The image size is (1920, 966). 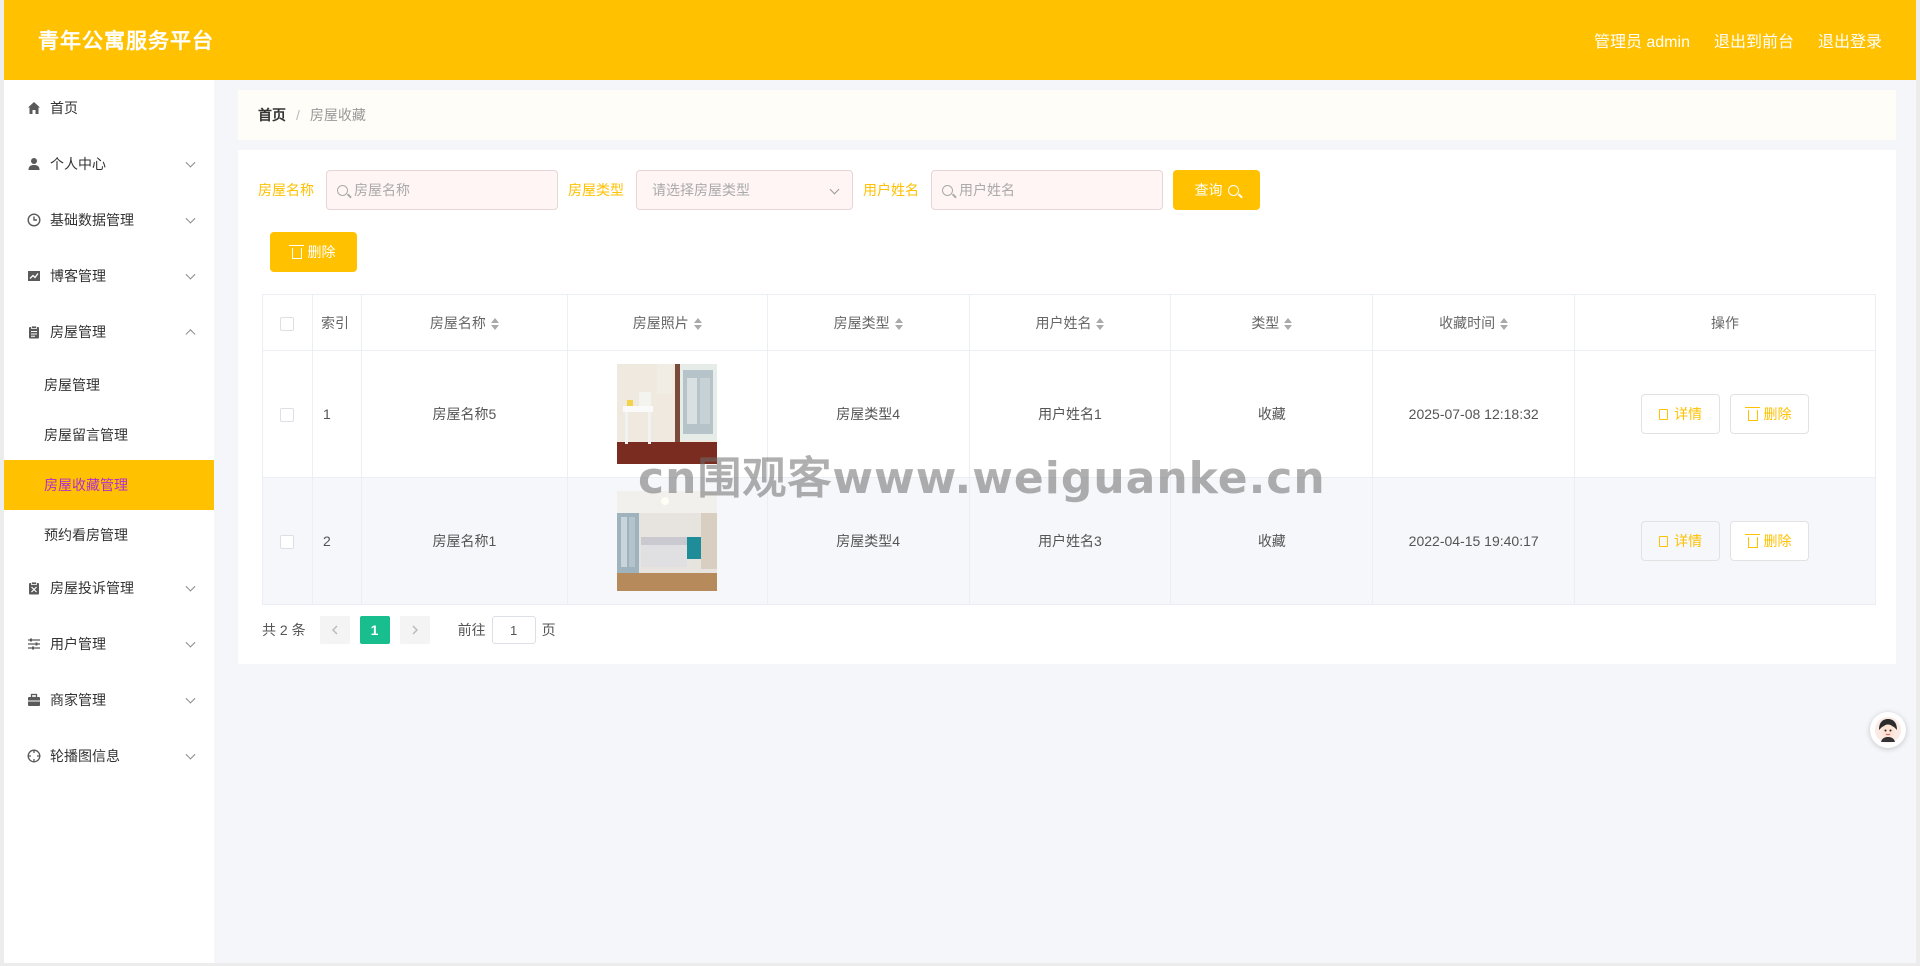 I want to click on select-all-checkbox, so click(x=287, y=323).